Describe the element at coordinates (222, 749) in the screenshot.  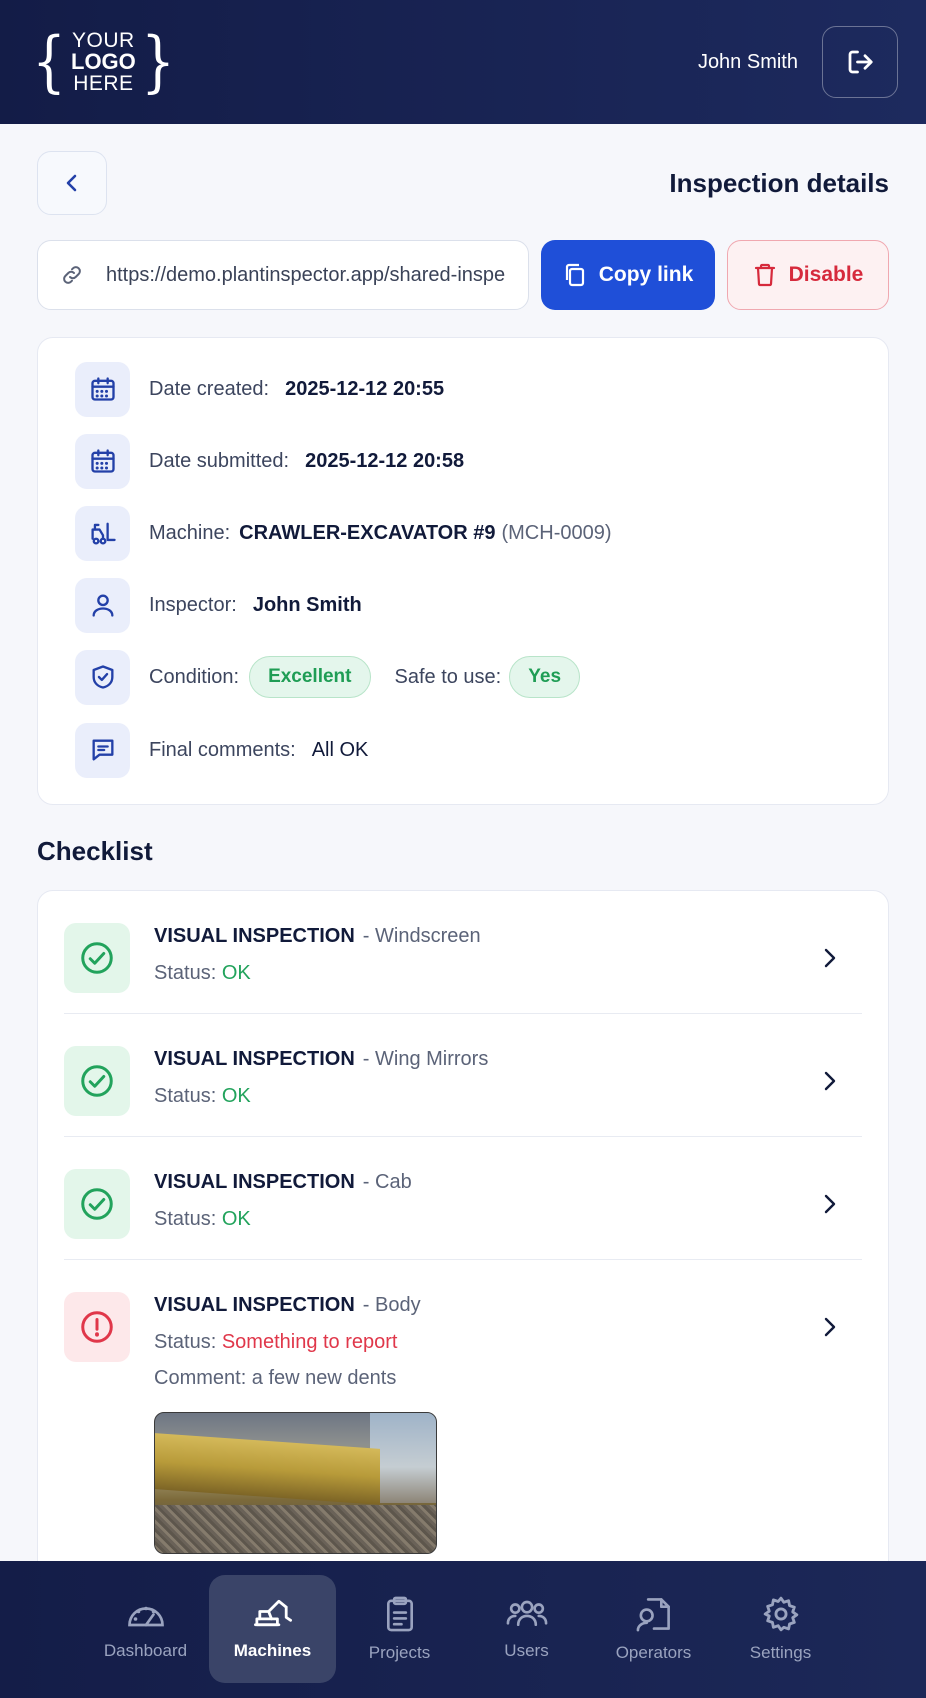
I see `final-comments-label: Final comments:` at that location.